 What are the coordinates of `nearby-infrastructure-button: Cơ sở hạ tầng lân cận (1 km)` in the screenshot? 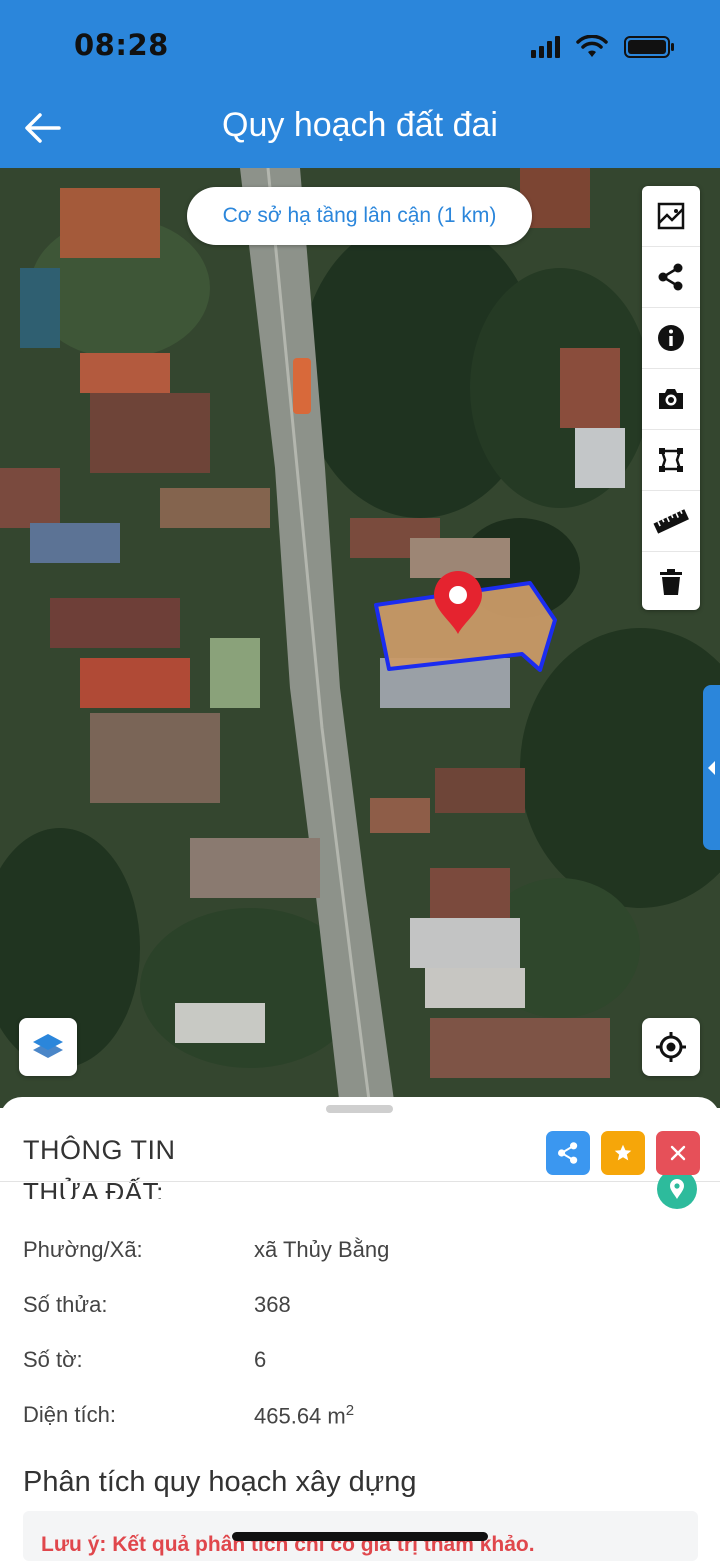 It's located at (359, 216).